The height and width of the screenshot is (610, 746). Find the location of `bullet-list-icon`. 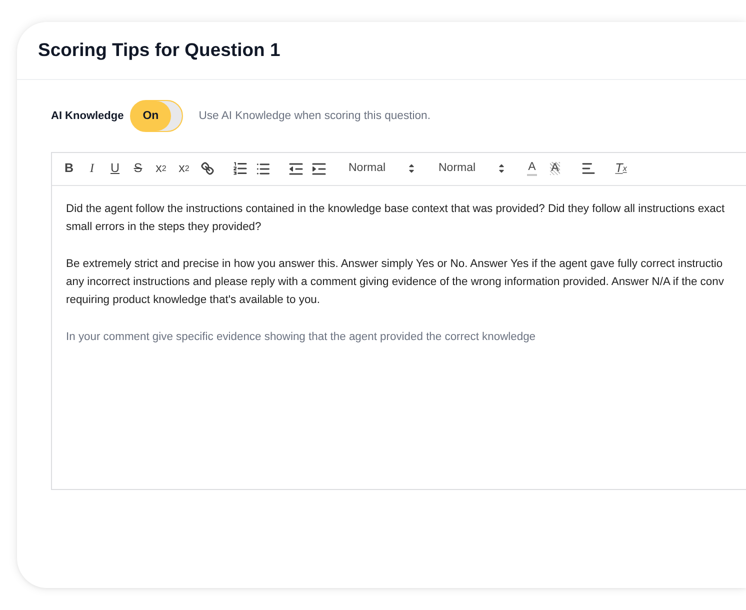

bullet-list-icon is located at coordinates (263, 168).